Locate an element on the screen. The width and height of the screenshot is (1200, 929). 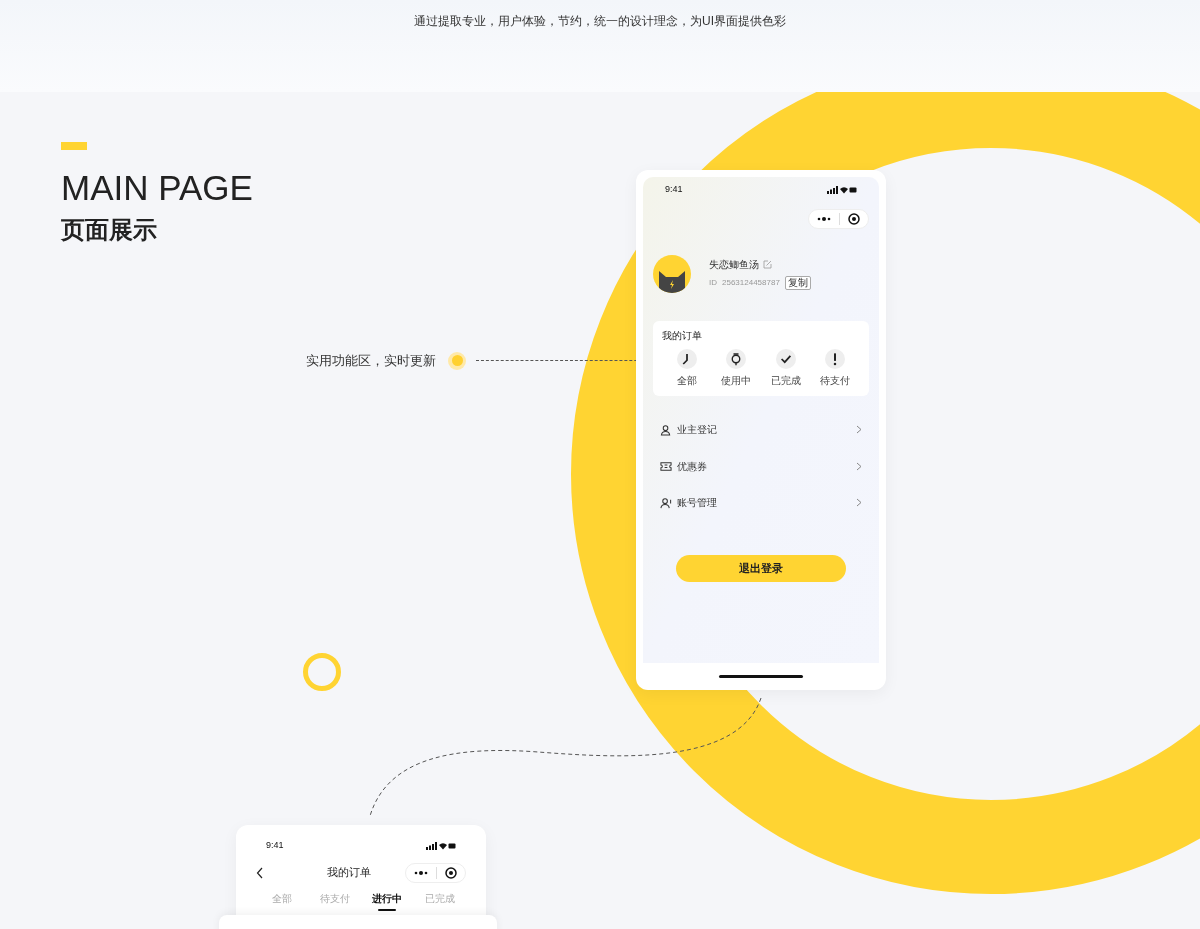
order-shortcut: 全部 is located at coordinates (687, 368).